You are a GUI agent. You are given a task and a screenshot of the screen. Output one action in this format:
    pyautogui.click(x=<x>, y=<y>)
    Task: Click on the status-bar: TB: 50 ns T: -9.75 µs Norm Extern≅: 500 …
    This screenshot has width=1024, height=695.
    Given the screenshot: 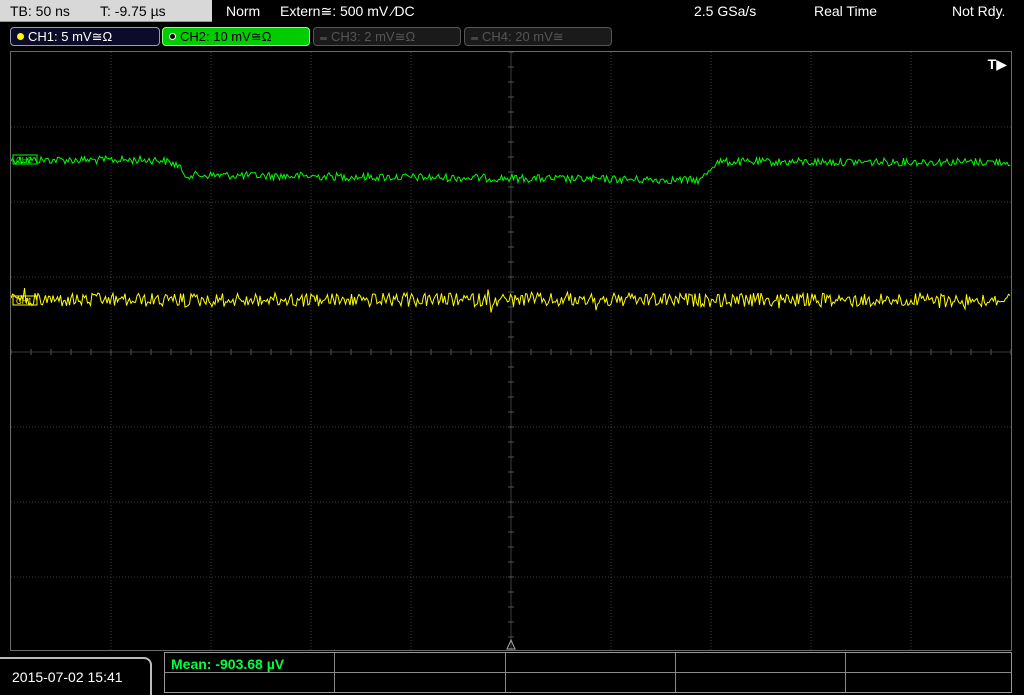 What is the action you would take?
    pyautogui.click(x=512, y=12)
    